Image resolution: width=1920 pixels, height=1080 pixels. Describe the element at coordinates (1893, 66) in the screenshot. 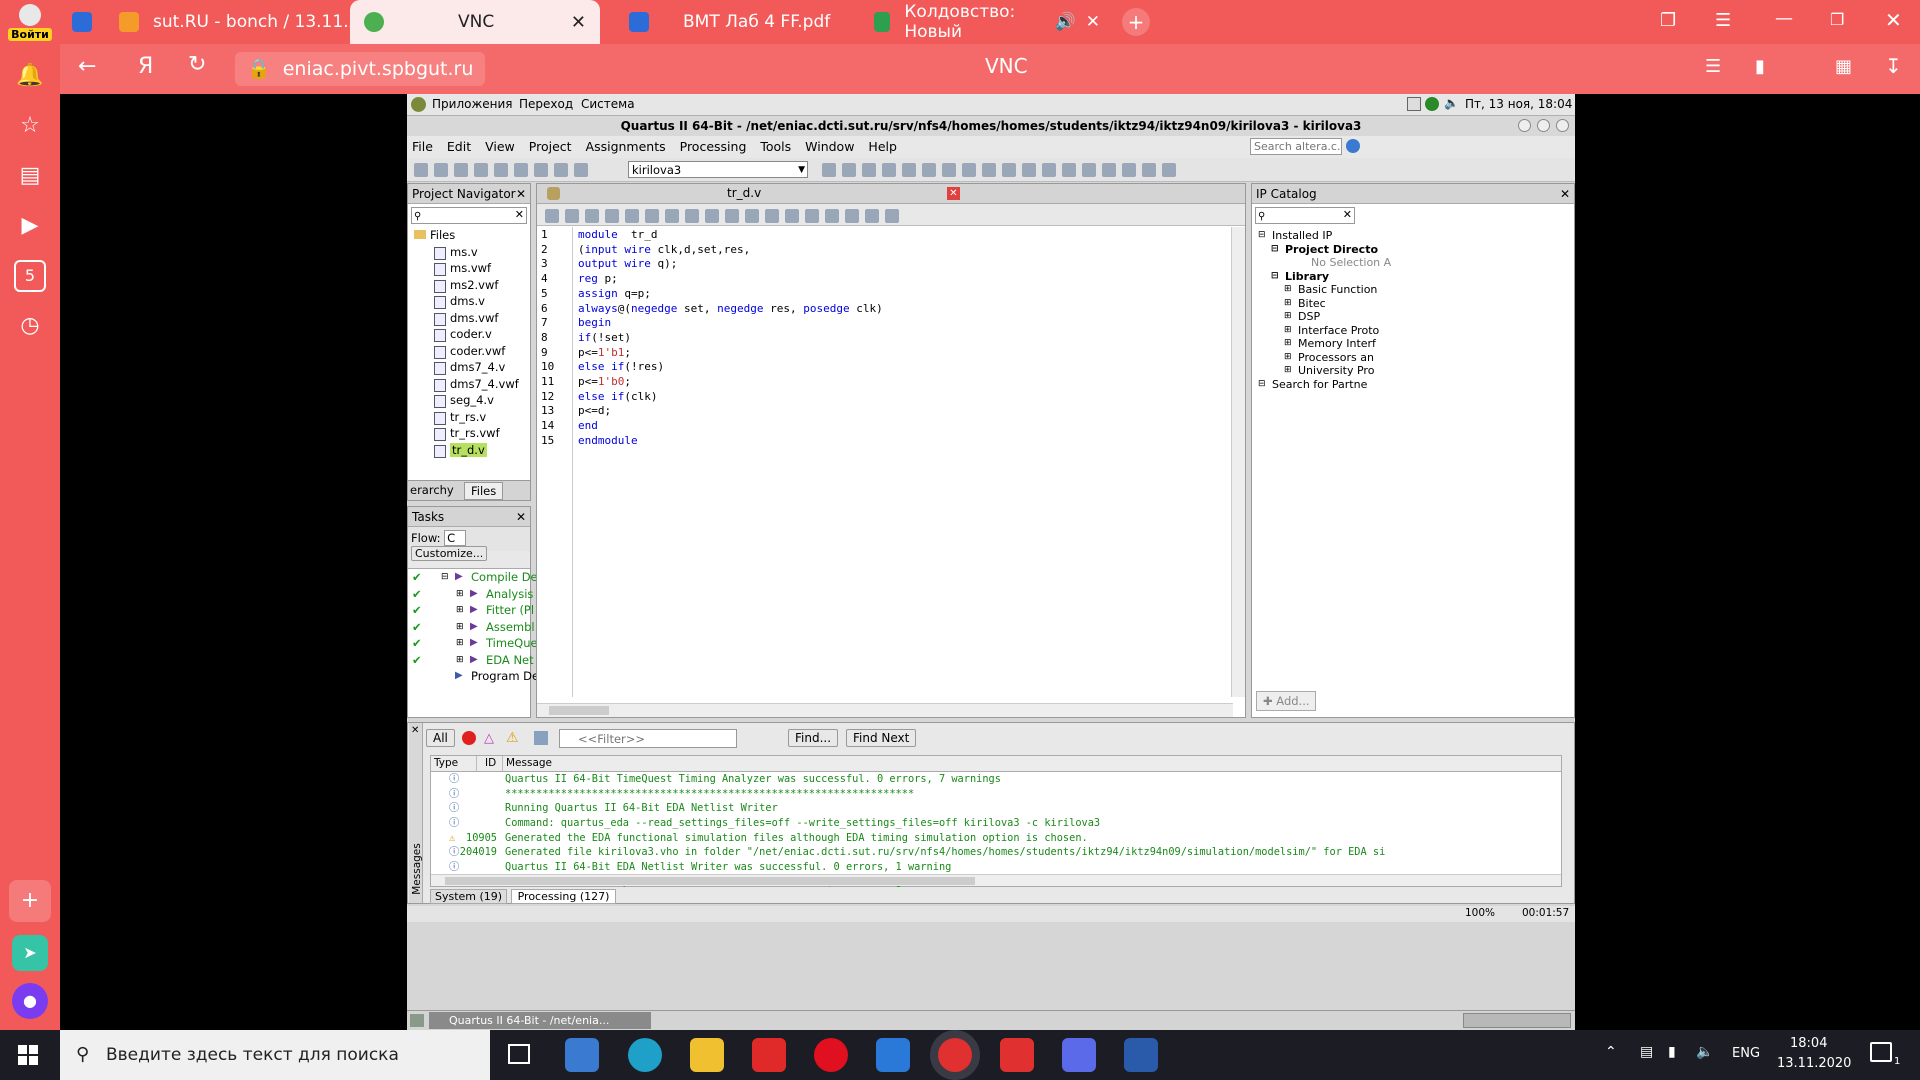

I see `download-icon: ↧` at that location.